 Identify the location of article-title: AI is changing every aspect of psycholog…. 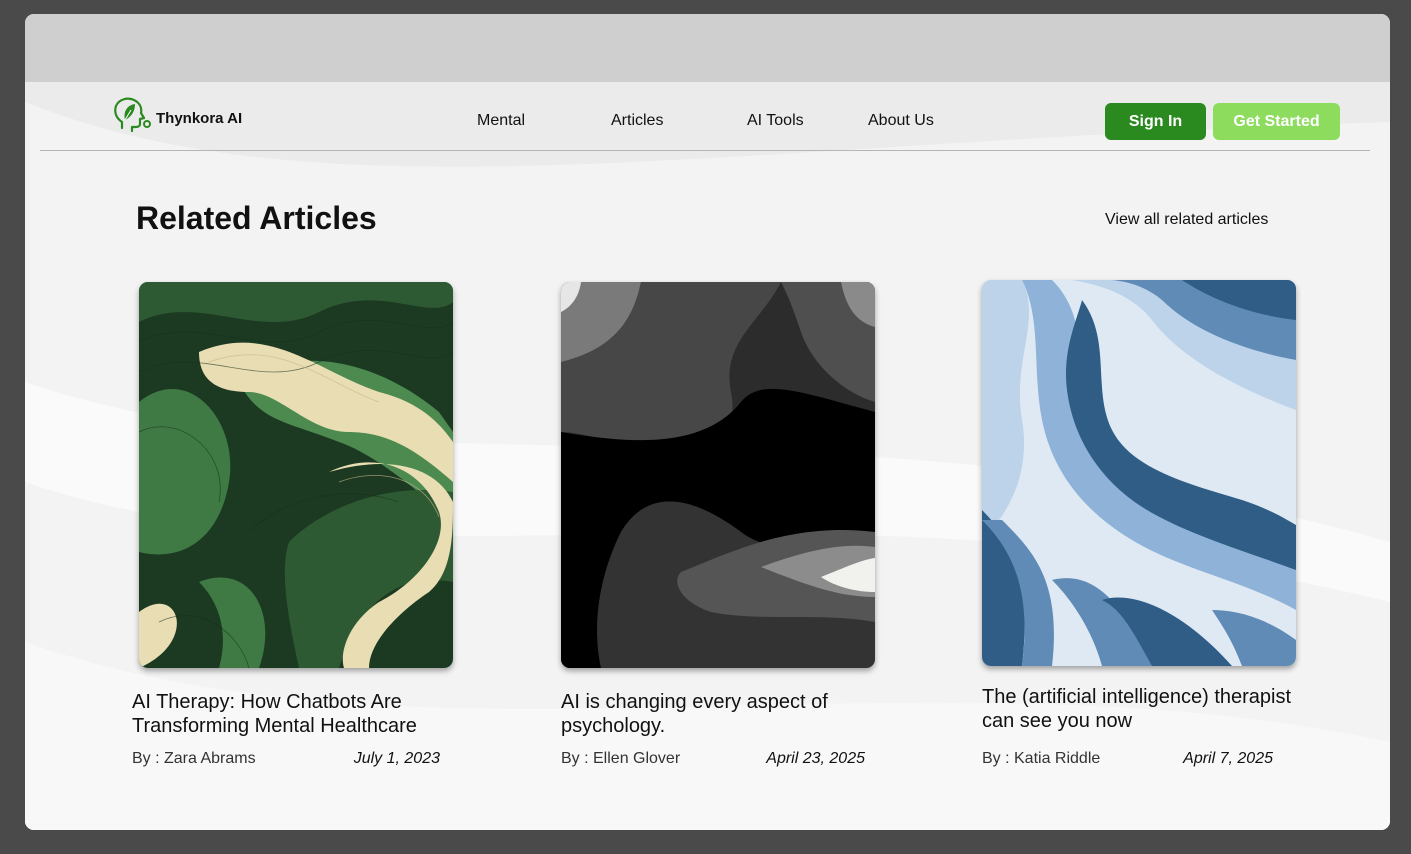
(726, 714).